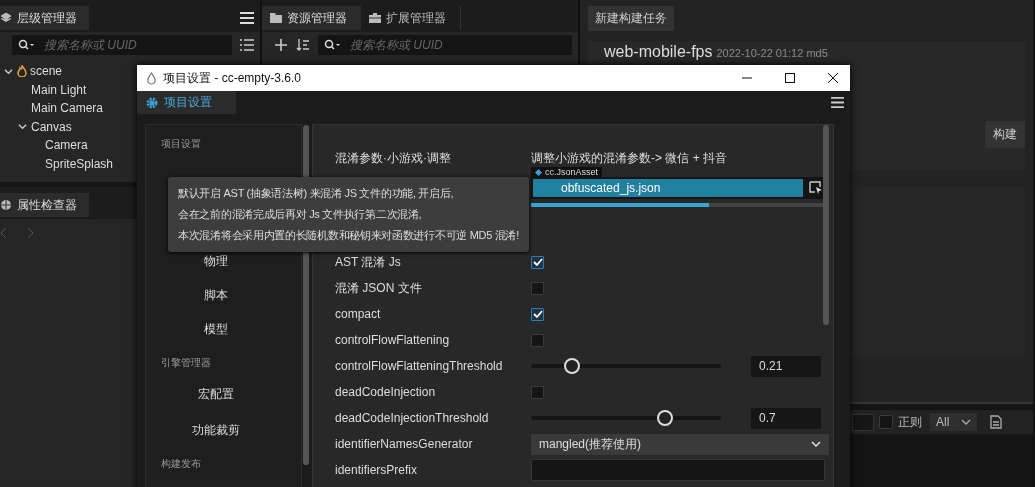 This screenshot has width=1035, height=487. I want to click on tooltip-text: 默认开启 AST (抽象语法树) 来混淆 JS 文件的功能, 开启后,, so click(316, 193).